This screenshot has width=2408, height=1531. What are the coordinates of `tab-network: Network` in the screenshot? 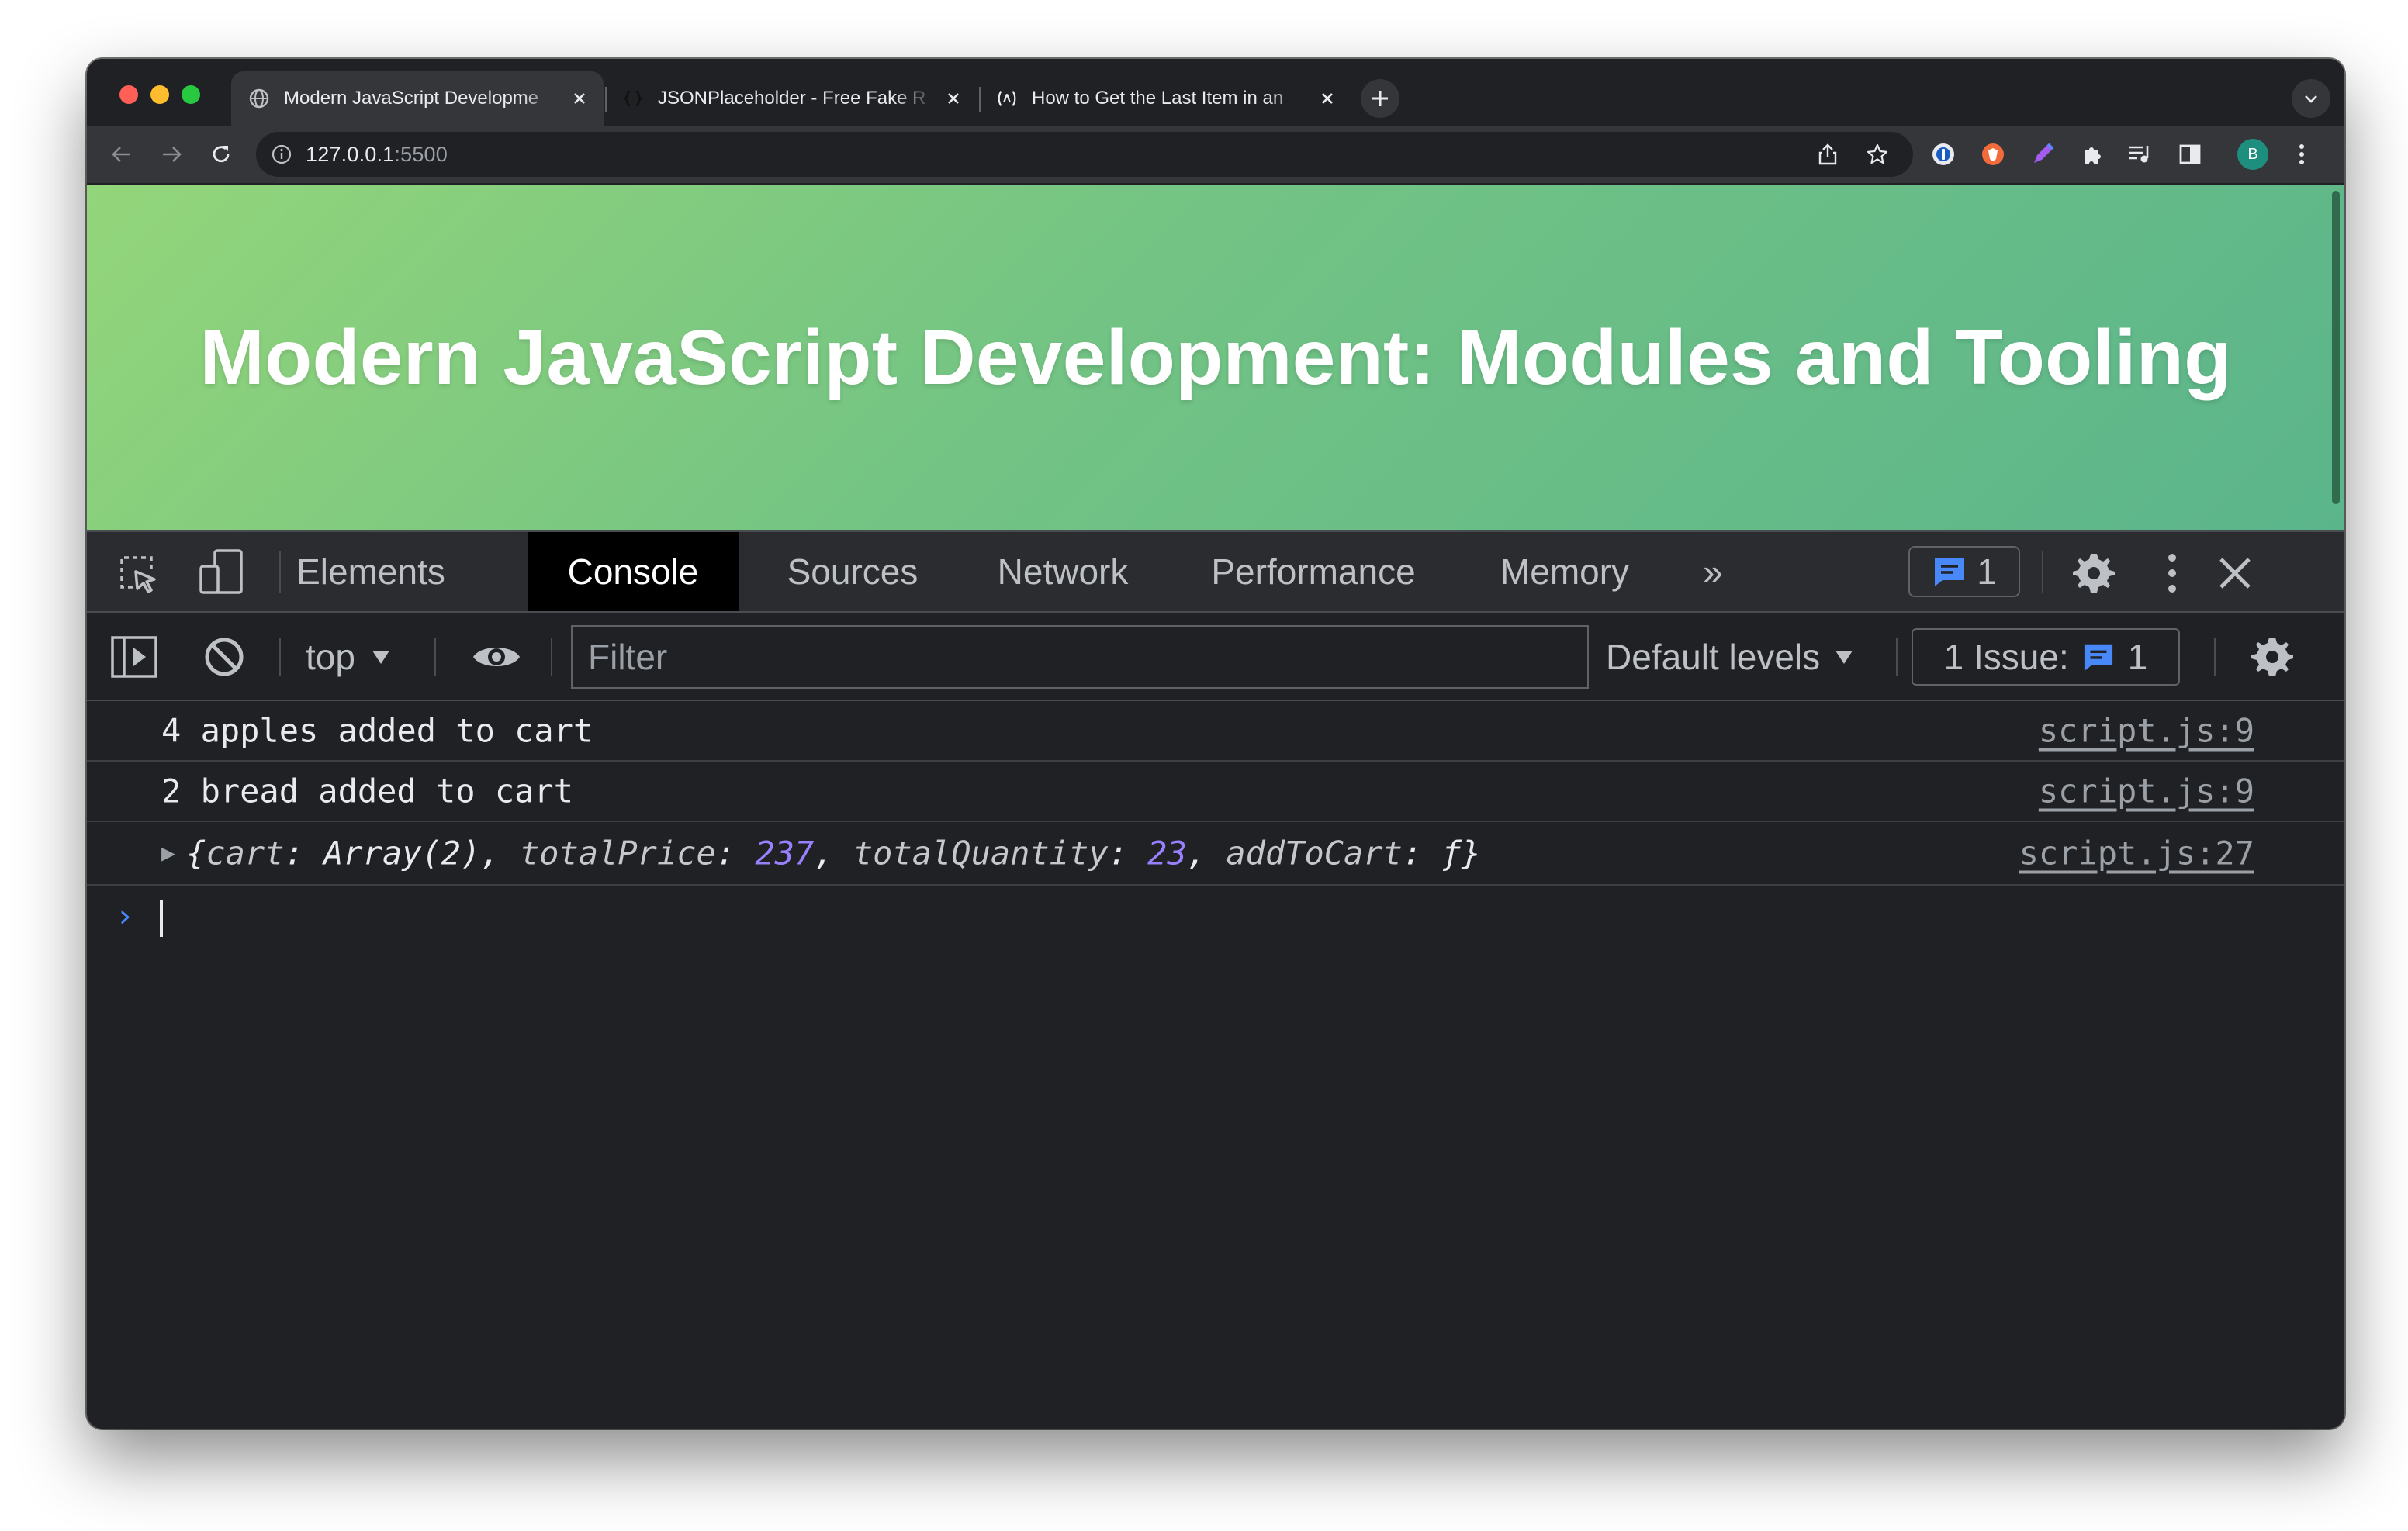 It's located at (1062, 571).